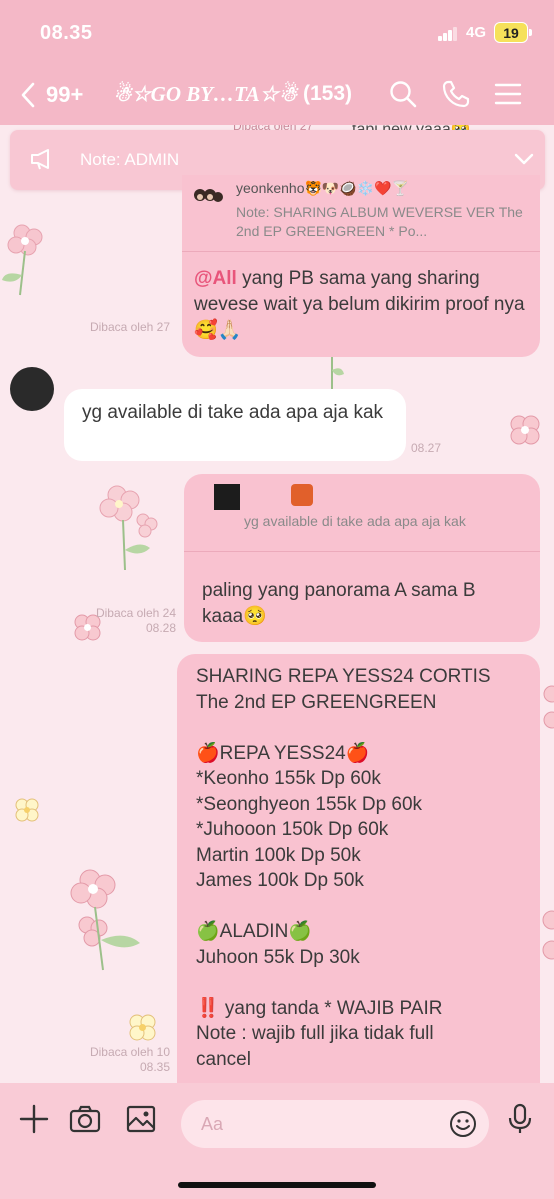 This screenshot has width=554, height=1199. Describe the element at coordinates (476, 32) in the screenshot. I see `network-label: 4G` at that location.